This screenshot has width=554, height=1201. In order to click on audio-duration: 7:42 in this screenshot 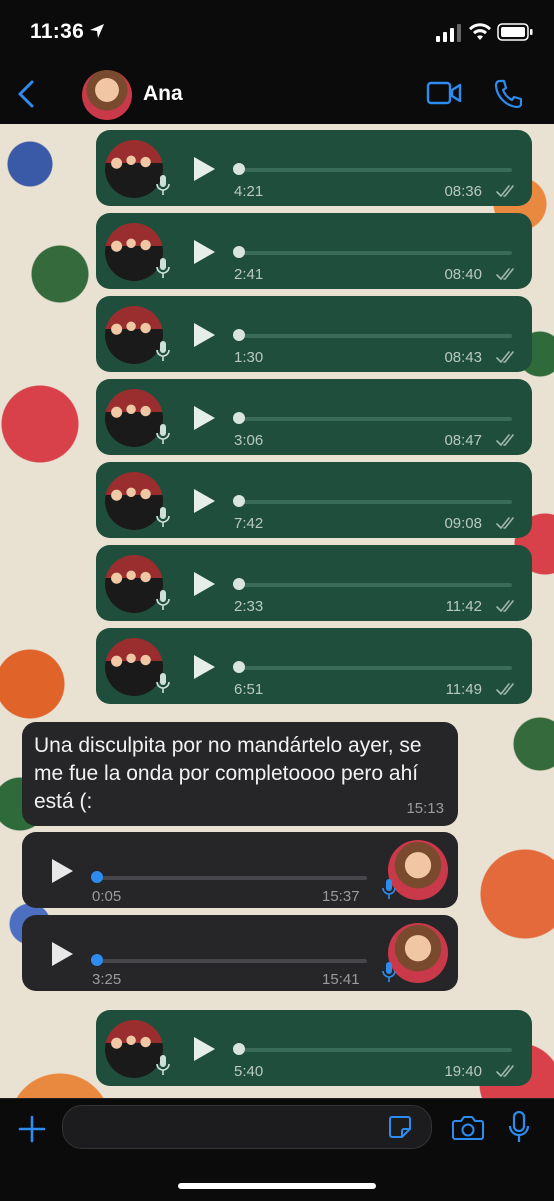, I will do `click(249, 523)`.